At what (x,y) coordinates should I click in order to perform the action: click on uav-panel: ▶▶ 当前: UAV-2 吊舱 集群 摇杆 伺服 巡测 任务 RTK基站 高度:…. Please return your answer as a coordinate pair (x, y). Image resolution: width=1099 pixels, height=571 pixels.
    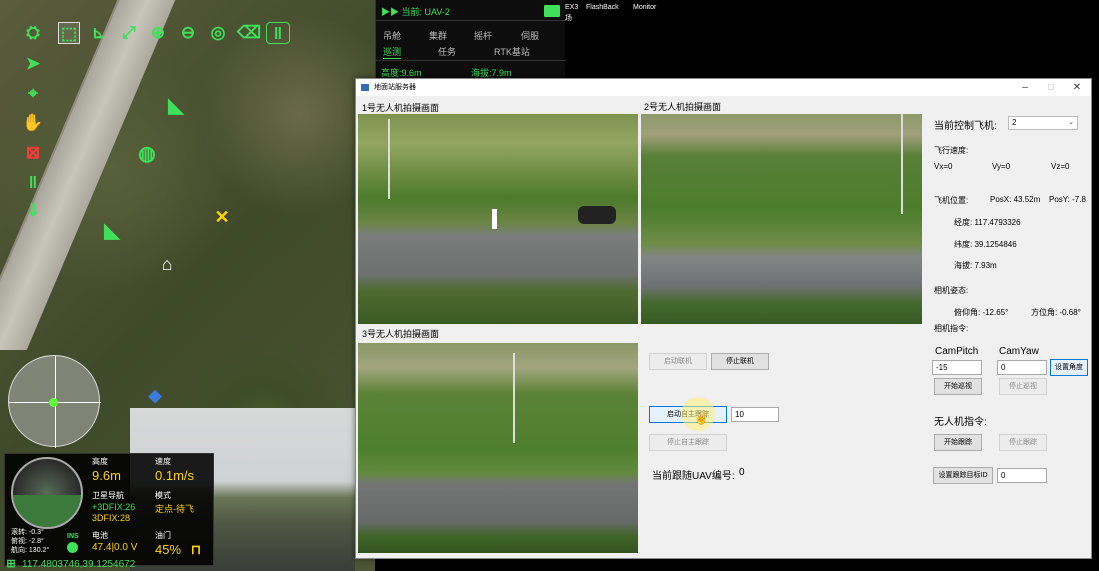
    Looking at the image, I should click on (470, 40).